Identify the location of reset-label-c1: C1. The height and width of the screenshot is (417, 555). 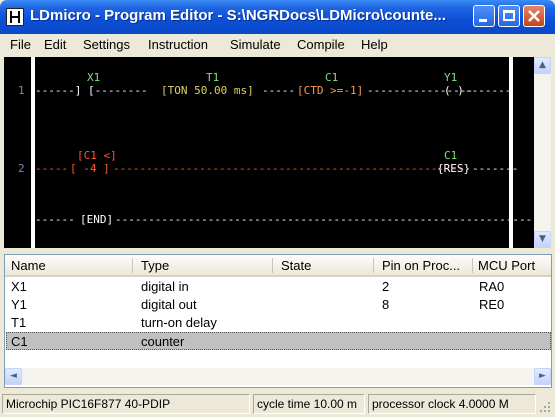
(451, 155).